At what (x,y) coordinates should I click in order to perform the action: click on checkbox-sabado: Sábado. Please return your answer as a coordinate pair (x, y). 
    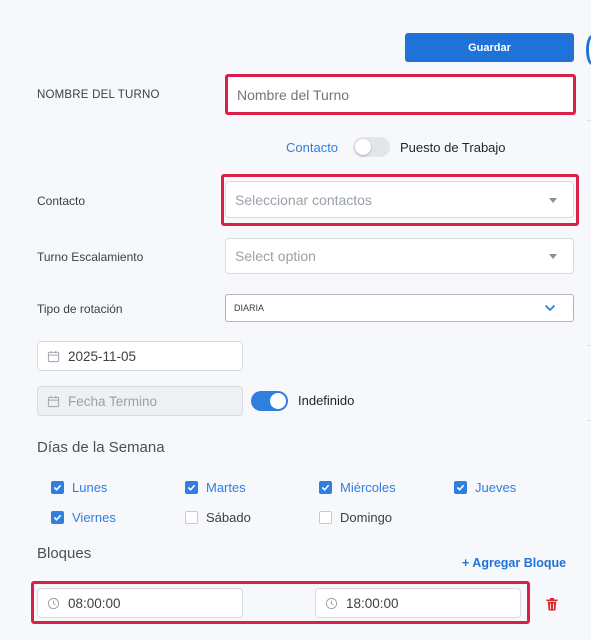
    Looking at the image, I should click on (218, 517).